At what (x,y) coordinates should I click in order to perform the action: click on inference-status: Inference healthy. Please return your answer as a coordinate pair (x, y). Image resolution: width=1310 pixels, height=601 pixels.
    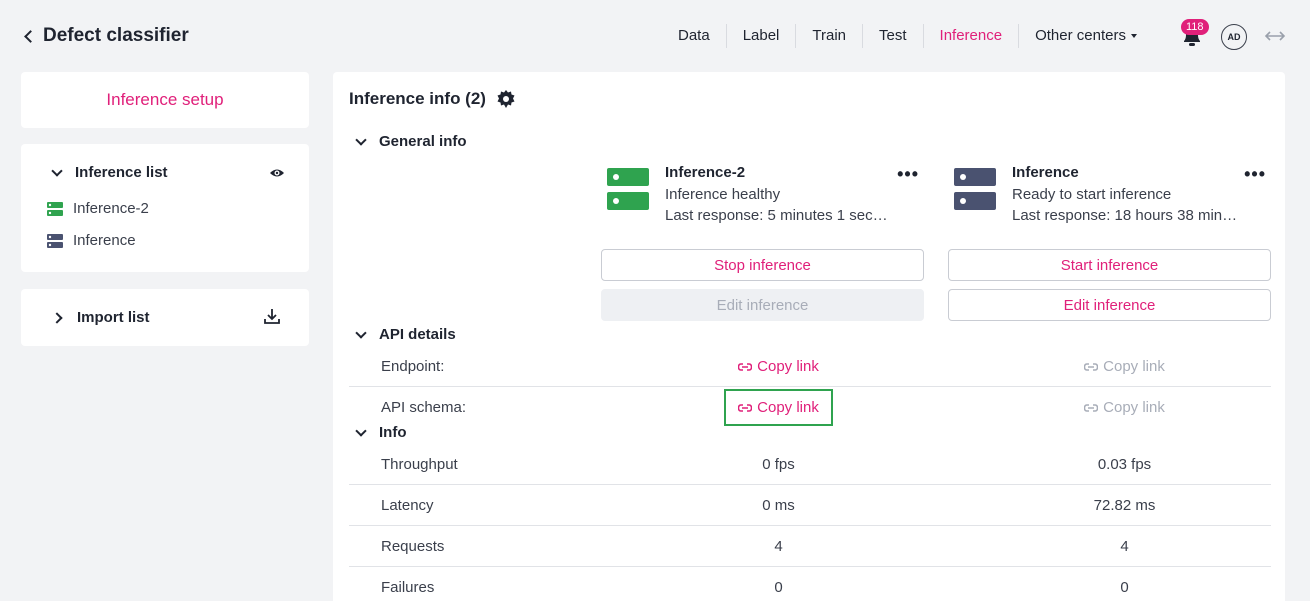
    Looking at the image, I should click on (723, 194).